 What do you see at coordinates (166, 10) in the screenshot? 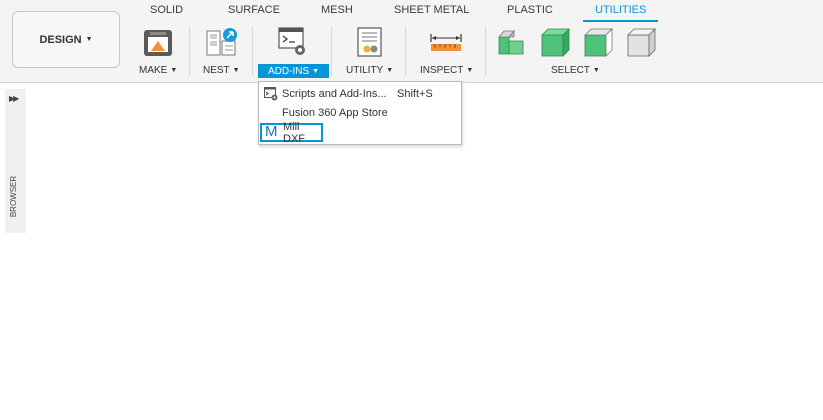
I see `tab-solid: SOLID` at bounding box center [166, 10].